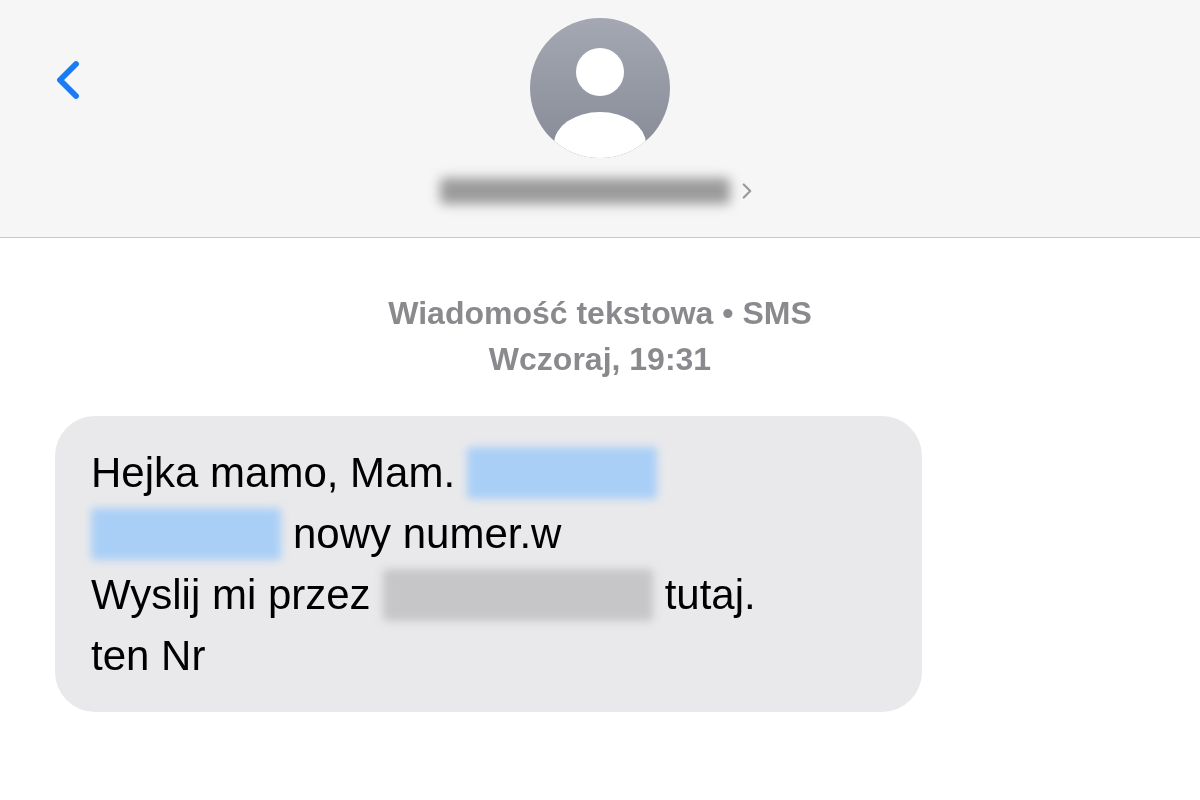 This screenshot has width=1200, height=800. I want to click on message-text: tutaj., so click(710, 595).